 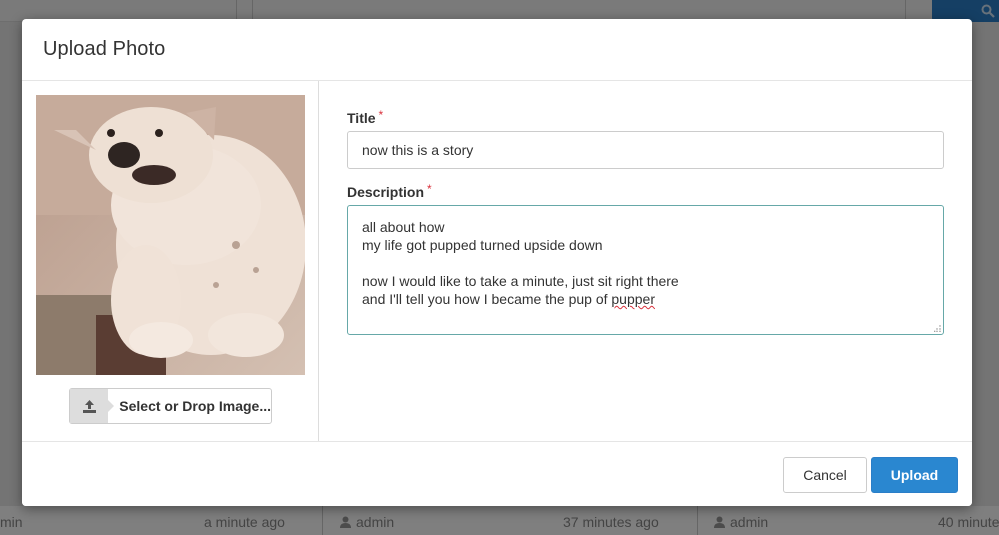 What do you see at coordinates (645, 150) in the screenshot?
I see `title-input` at bounding box center [645, 150].